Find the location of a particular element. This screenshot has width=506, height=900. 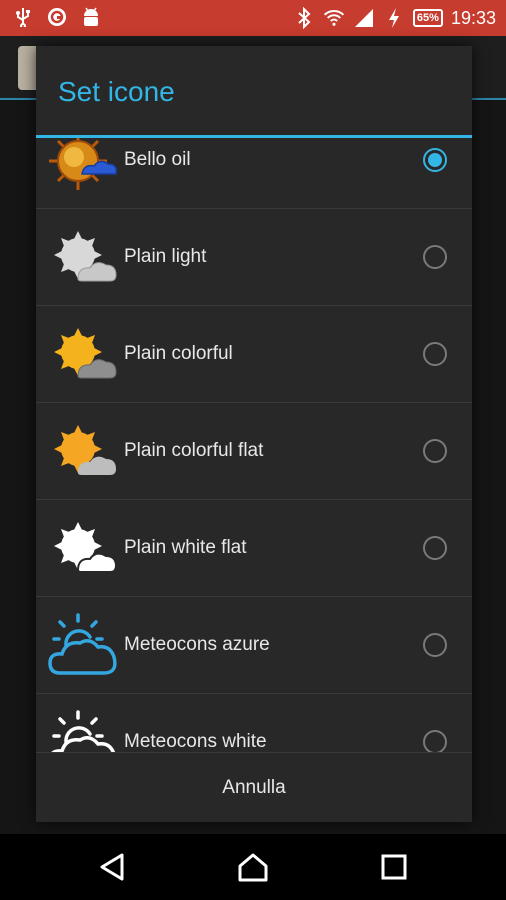

radio-button-checked is located at coordinates (435, 160).